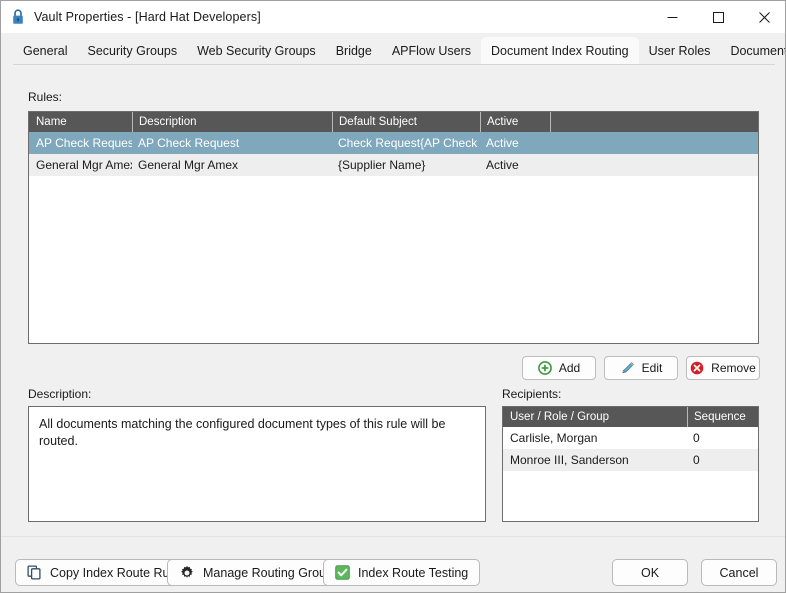  Describe the element at coordinates (627, 368) in the screenshot. I see `pencil-icon` at that location.